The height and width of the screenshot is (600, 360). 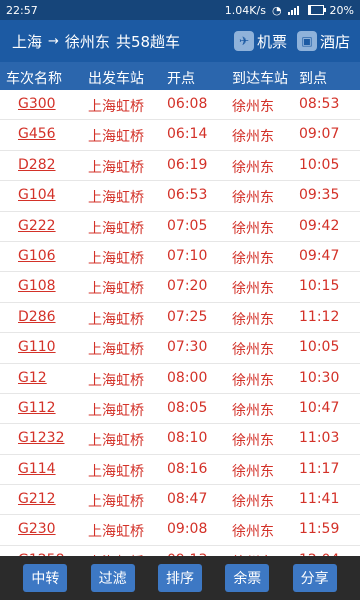 What do you see at coordinates (37, 469) in the screenshot?
I see `train-number: G114` at bounding box center [37, 469].